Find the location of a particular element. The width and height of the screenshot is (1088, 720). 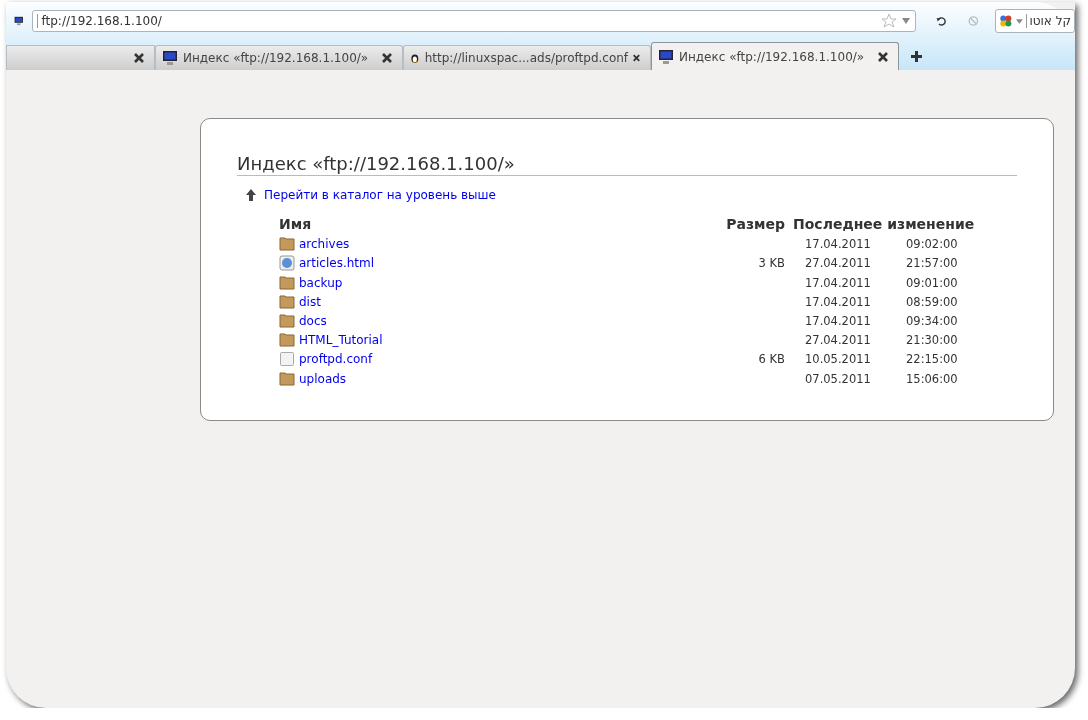

column-header: Размер is located at coordinates (755, 224).